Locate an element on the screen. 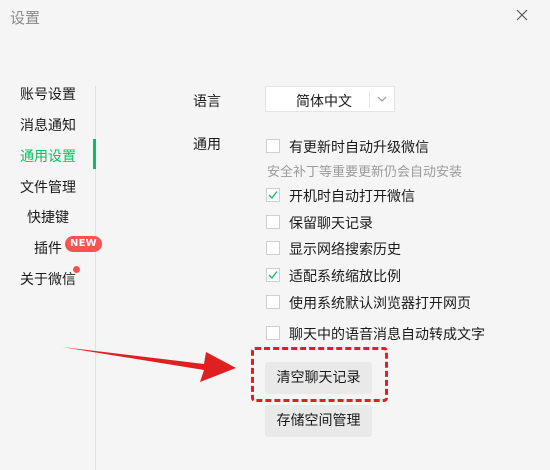  language-label: 语言 is located at coordinates (207, 102).